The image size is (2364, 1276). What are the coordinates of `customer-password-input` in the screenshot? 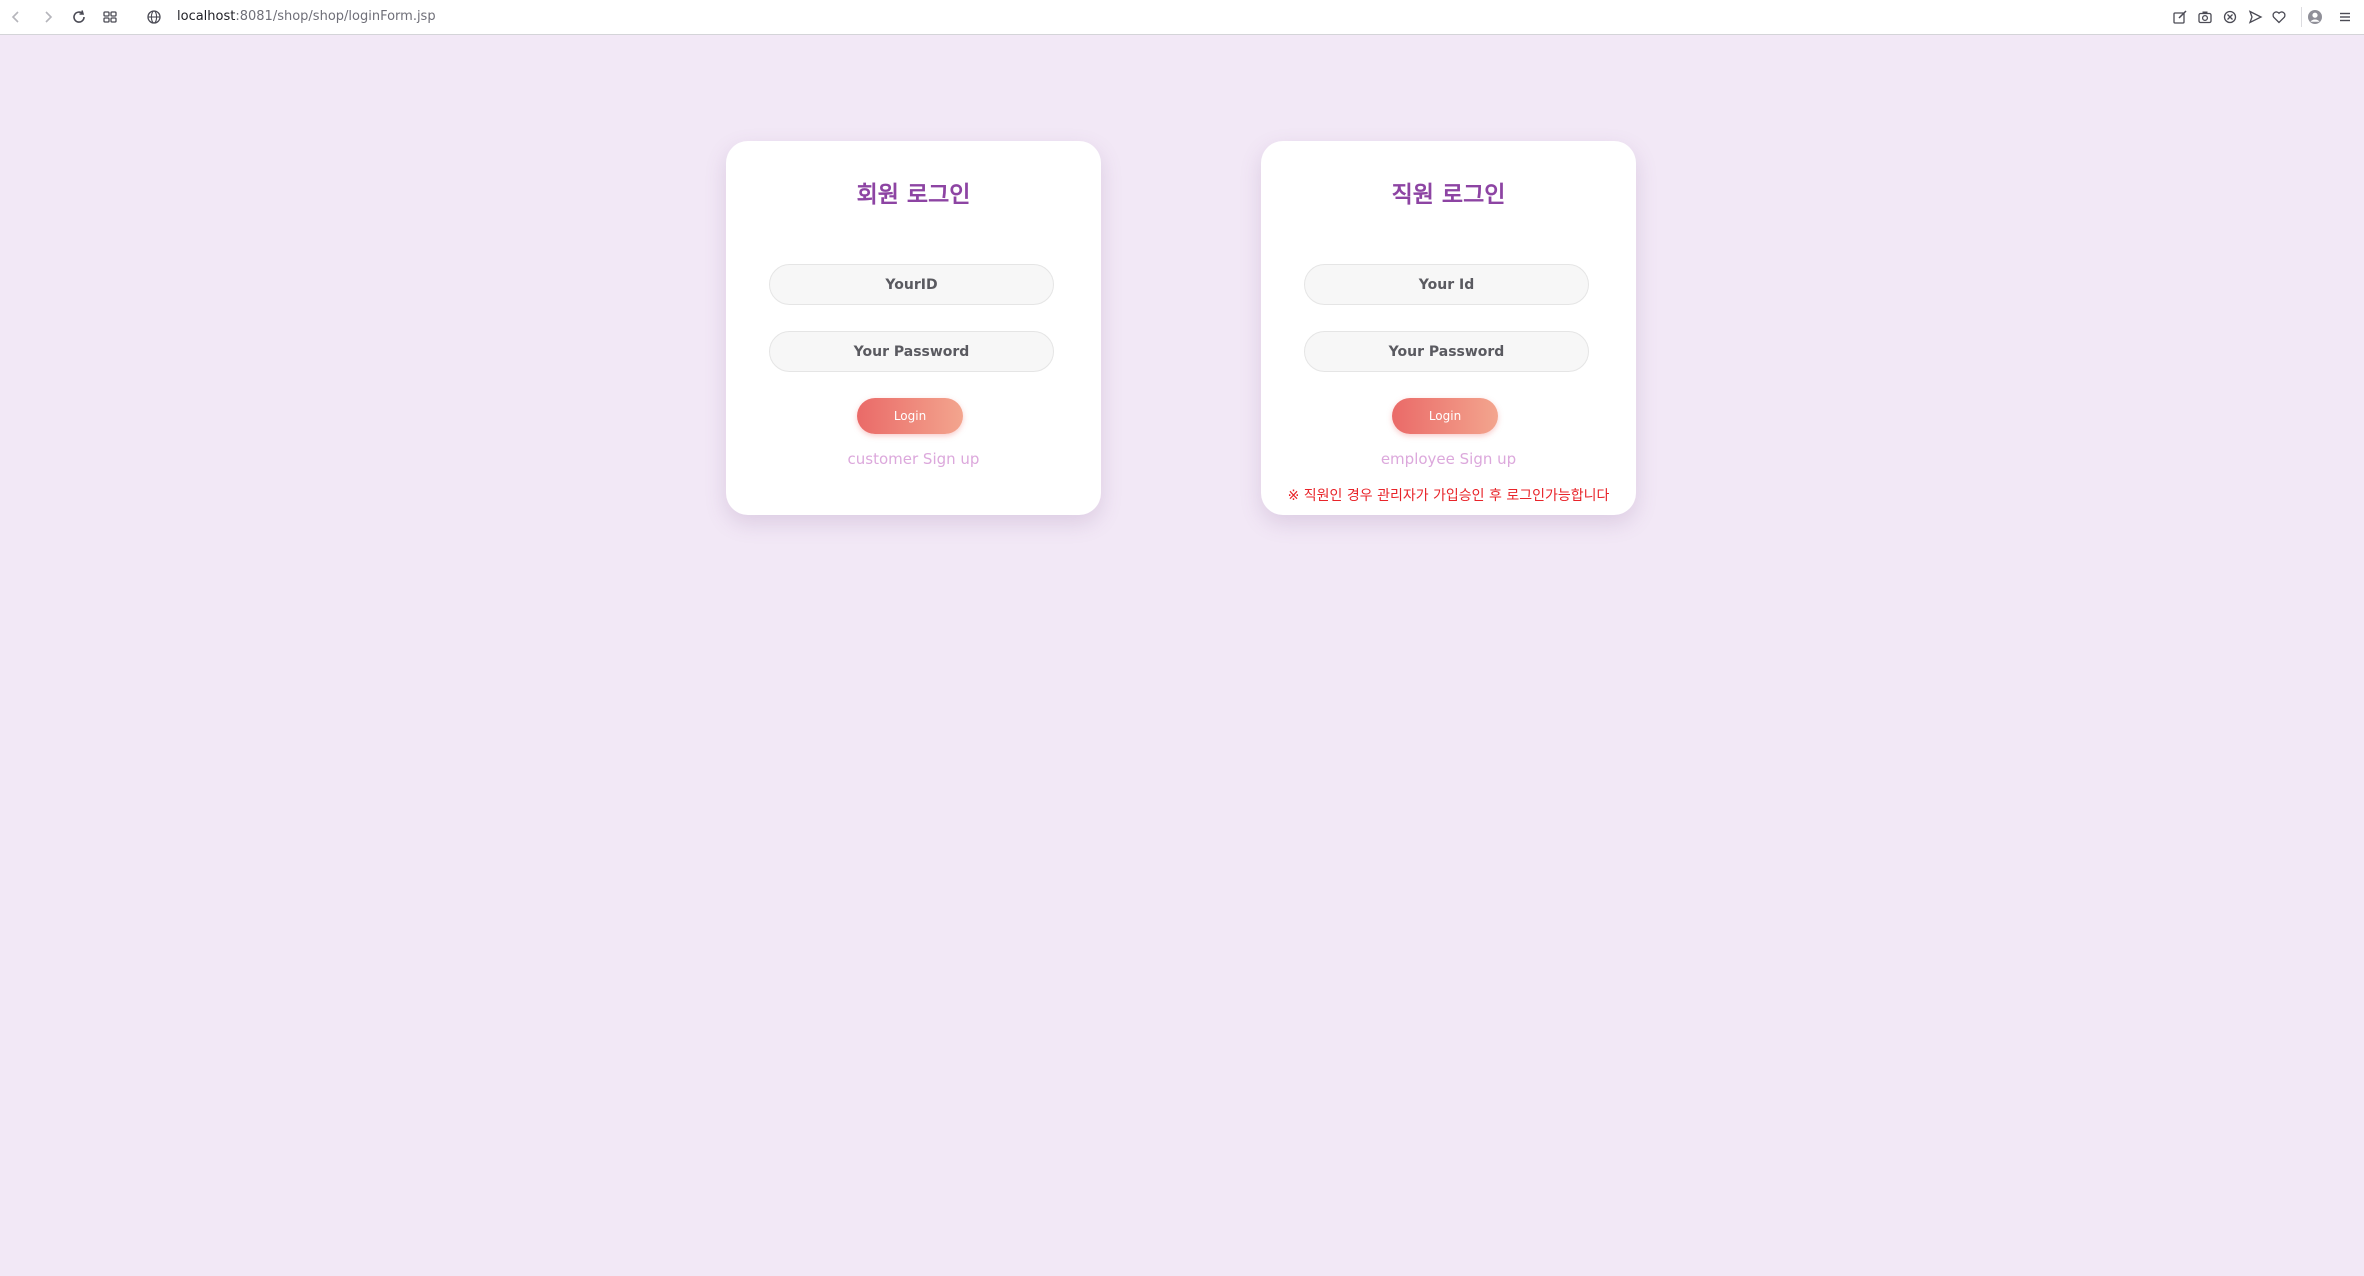 It's located at (911, 351).